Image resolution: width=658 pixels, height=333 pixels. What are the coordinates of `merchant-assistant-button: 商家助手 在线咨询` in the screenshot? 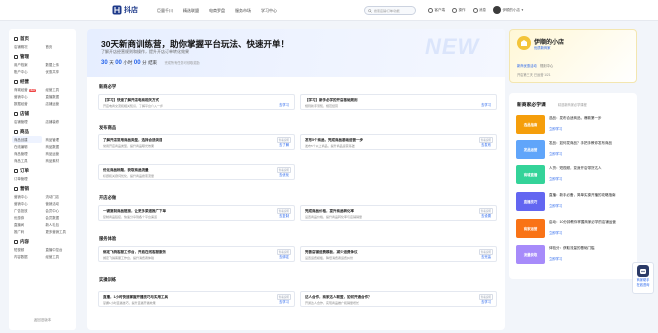 It's located at (643, 278).